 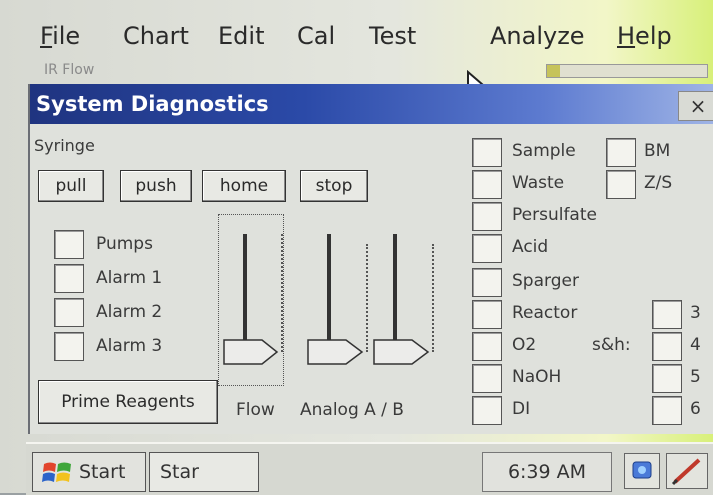 What do you see at coordinates (179, 472) in the screenshot?
I see `taskbar-item-label: Star` at bounding box center [179, 472].